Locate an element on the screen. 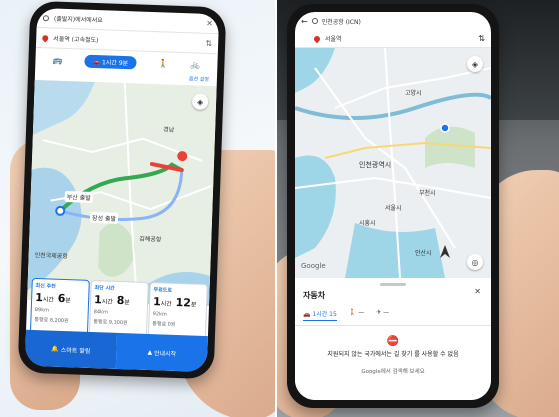 The image size is (559, 417). route-card-1-toll: 통행료 8,200원 is located at coordinates (51, 321).